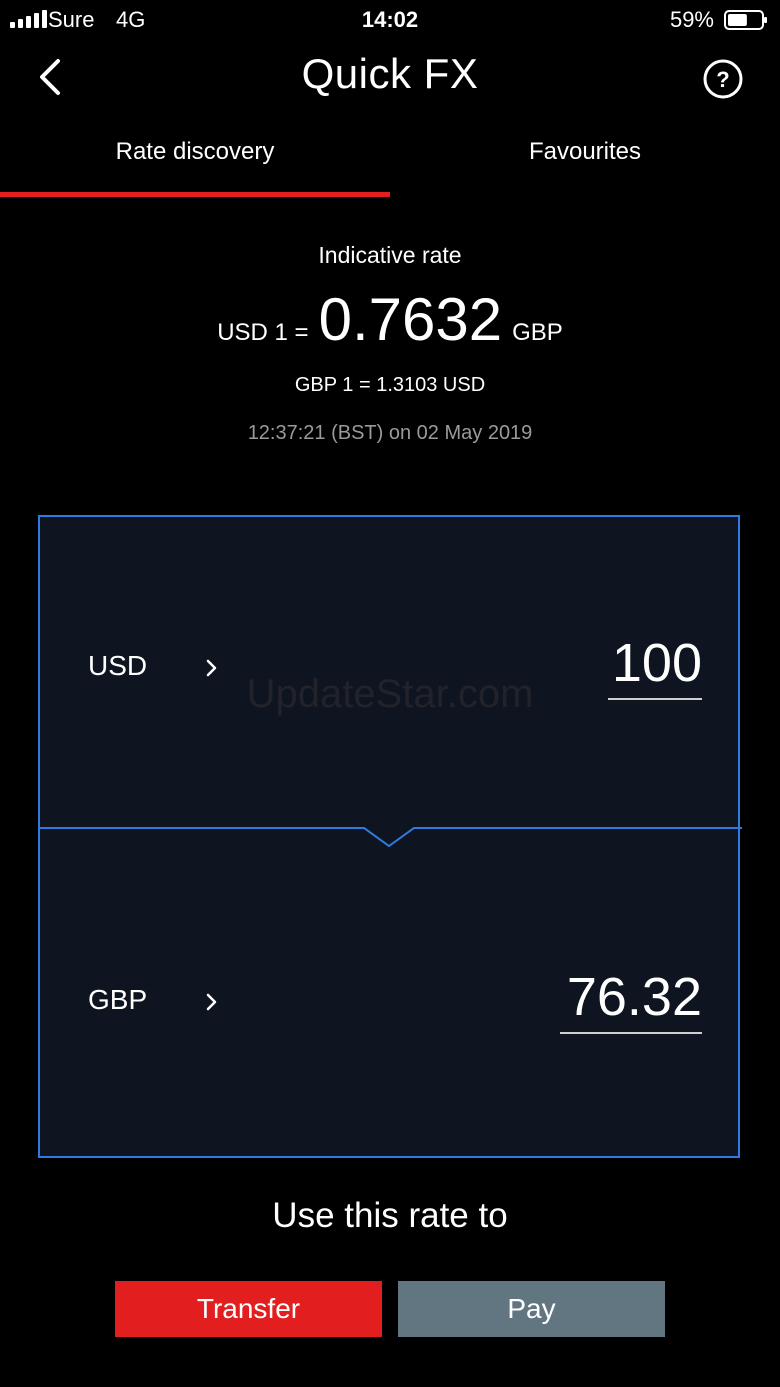 Image resolution: width=780 pixels, height=1387 pixels. What do you see at coordinates (390, 1215) in the screenshot?
I see `use-rate-heading: Use this rate to` at bounding box center [390, 1215].